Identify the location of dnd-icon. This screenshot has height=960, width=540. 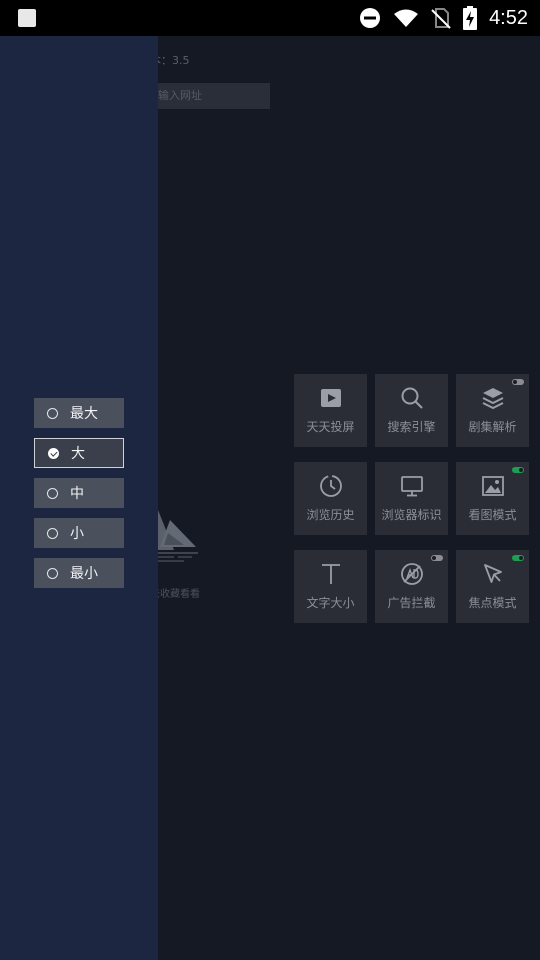
(370, 18).